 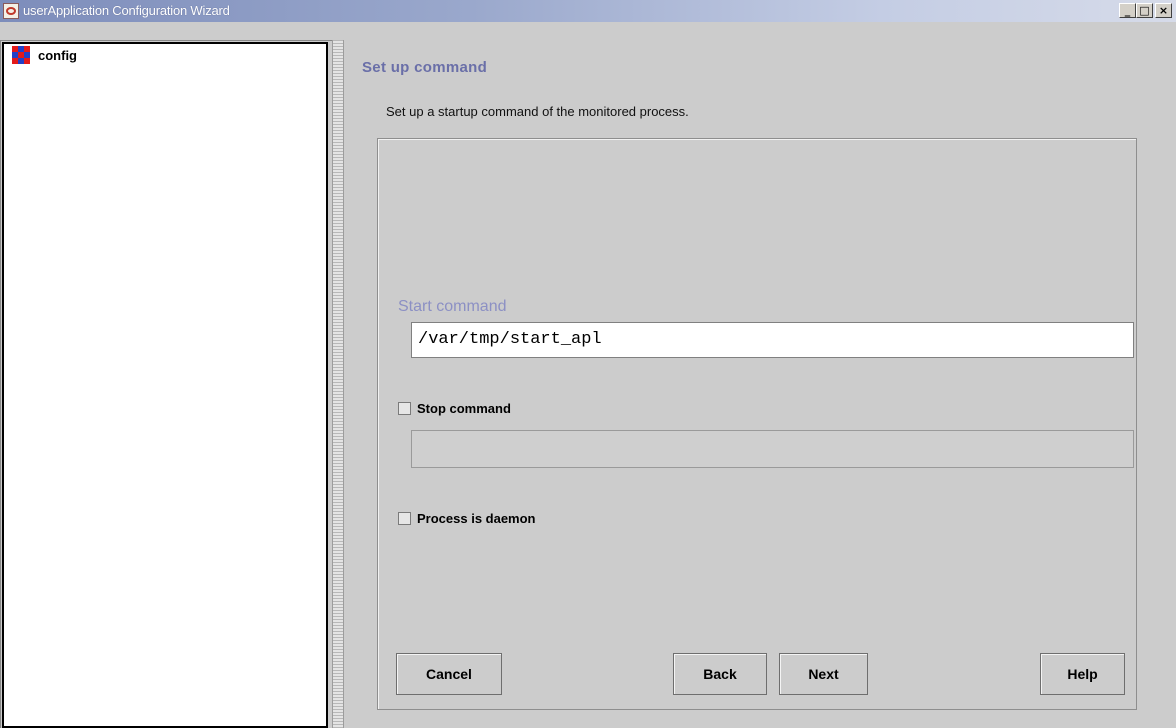 I want to click on stop-command-checkbox, so click(x=404, y=408).